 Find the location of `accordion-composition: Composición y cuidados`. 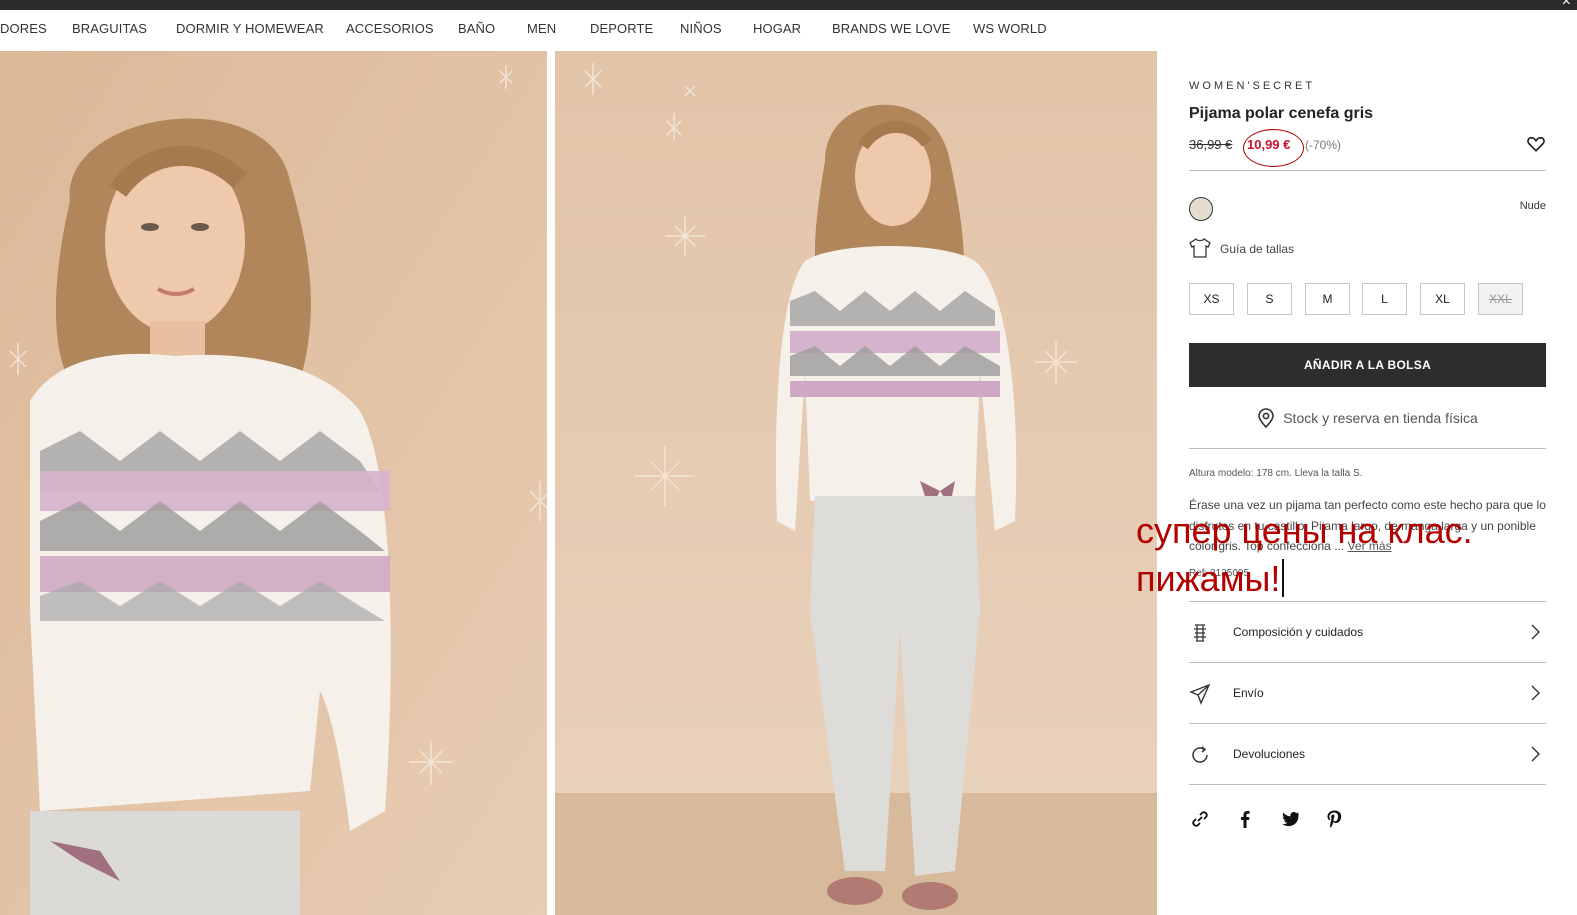

accordion-composition: Composición y cuidados is located at coordinates (1367, 632).